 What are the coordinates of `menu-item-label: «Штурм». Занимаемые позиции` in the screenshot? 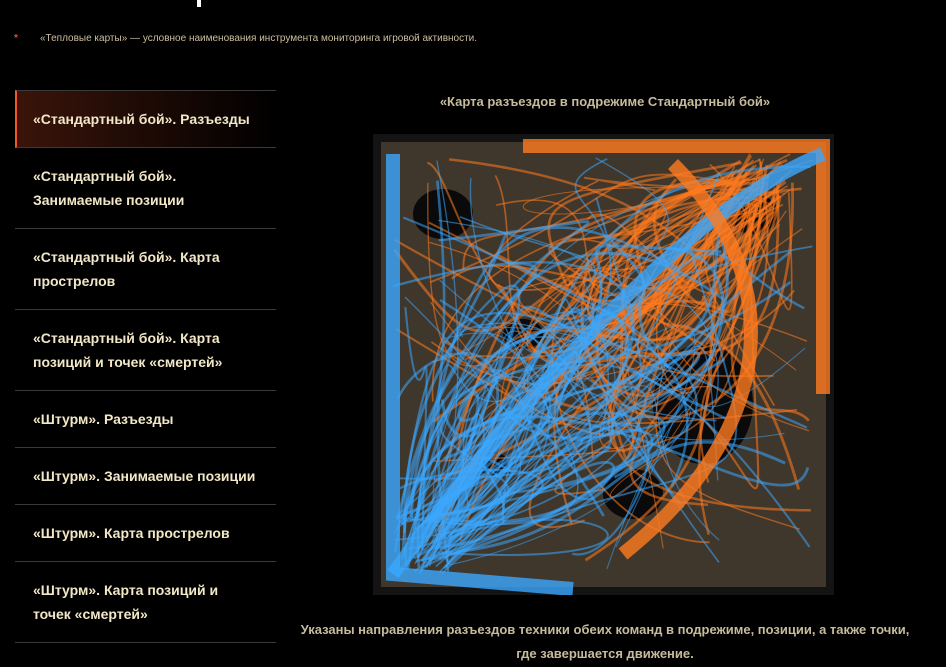 It's located at (144, 476).